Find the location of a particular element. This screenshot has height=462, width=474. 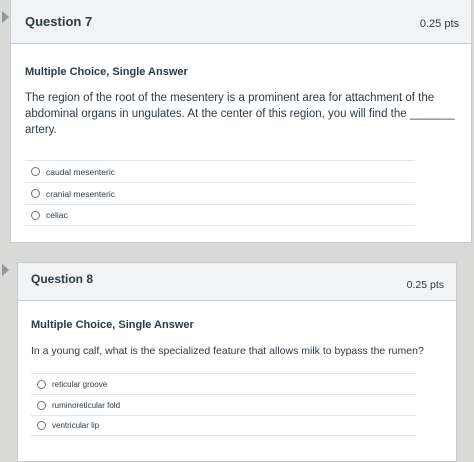

question-8-flag-icon is located at coordinates (5, 270).